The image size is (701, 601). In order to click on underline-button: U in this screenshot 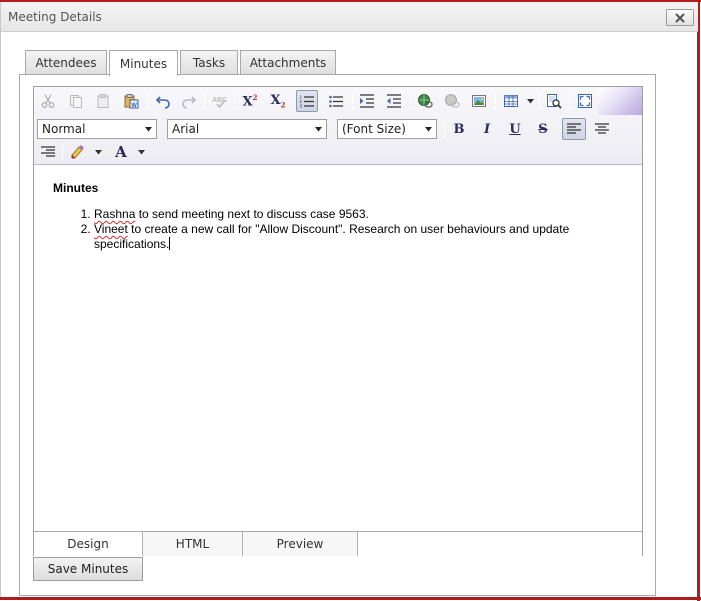, I will do `click(515, 129)`.